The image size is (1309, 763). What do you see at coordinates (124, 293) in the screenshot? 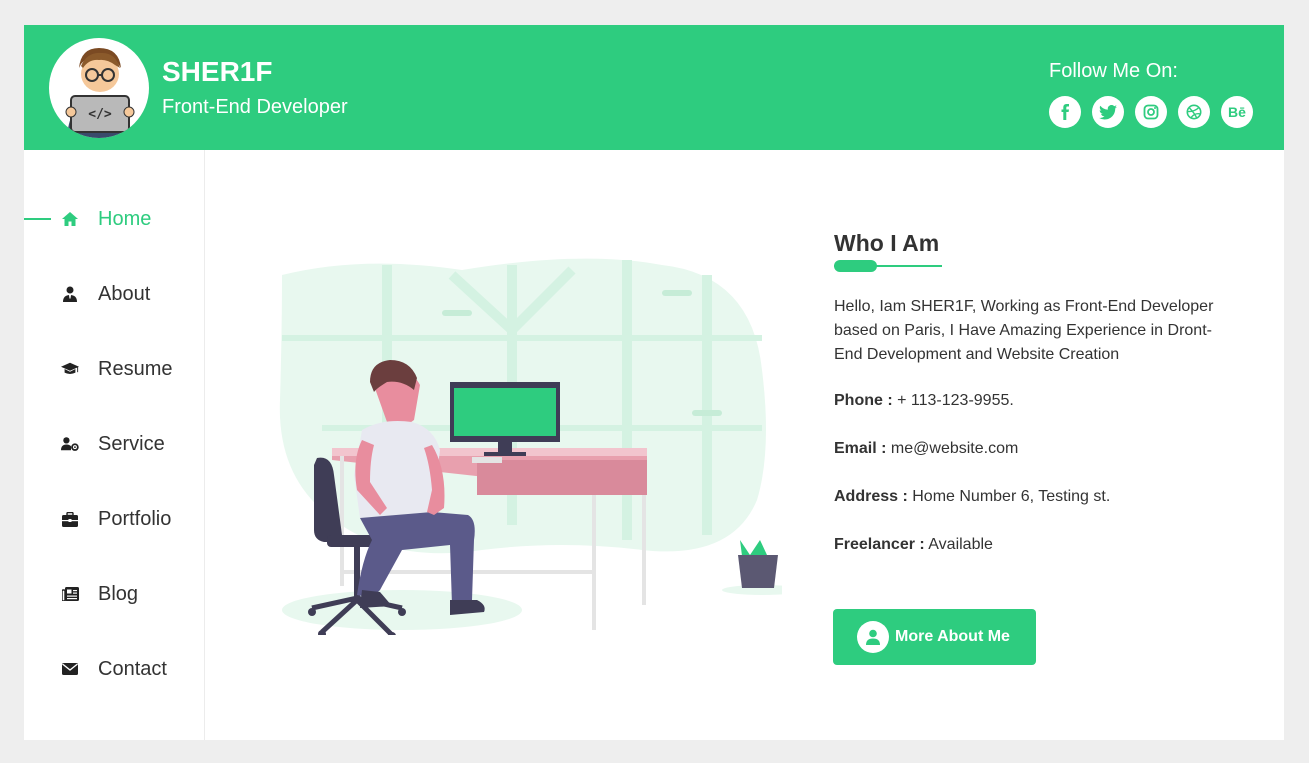
I see `sidebar-item-label: About` at bounding box center [124, 293].